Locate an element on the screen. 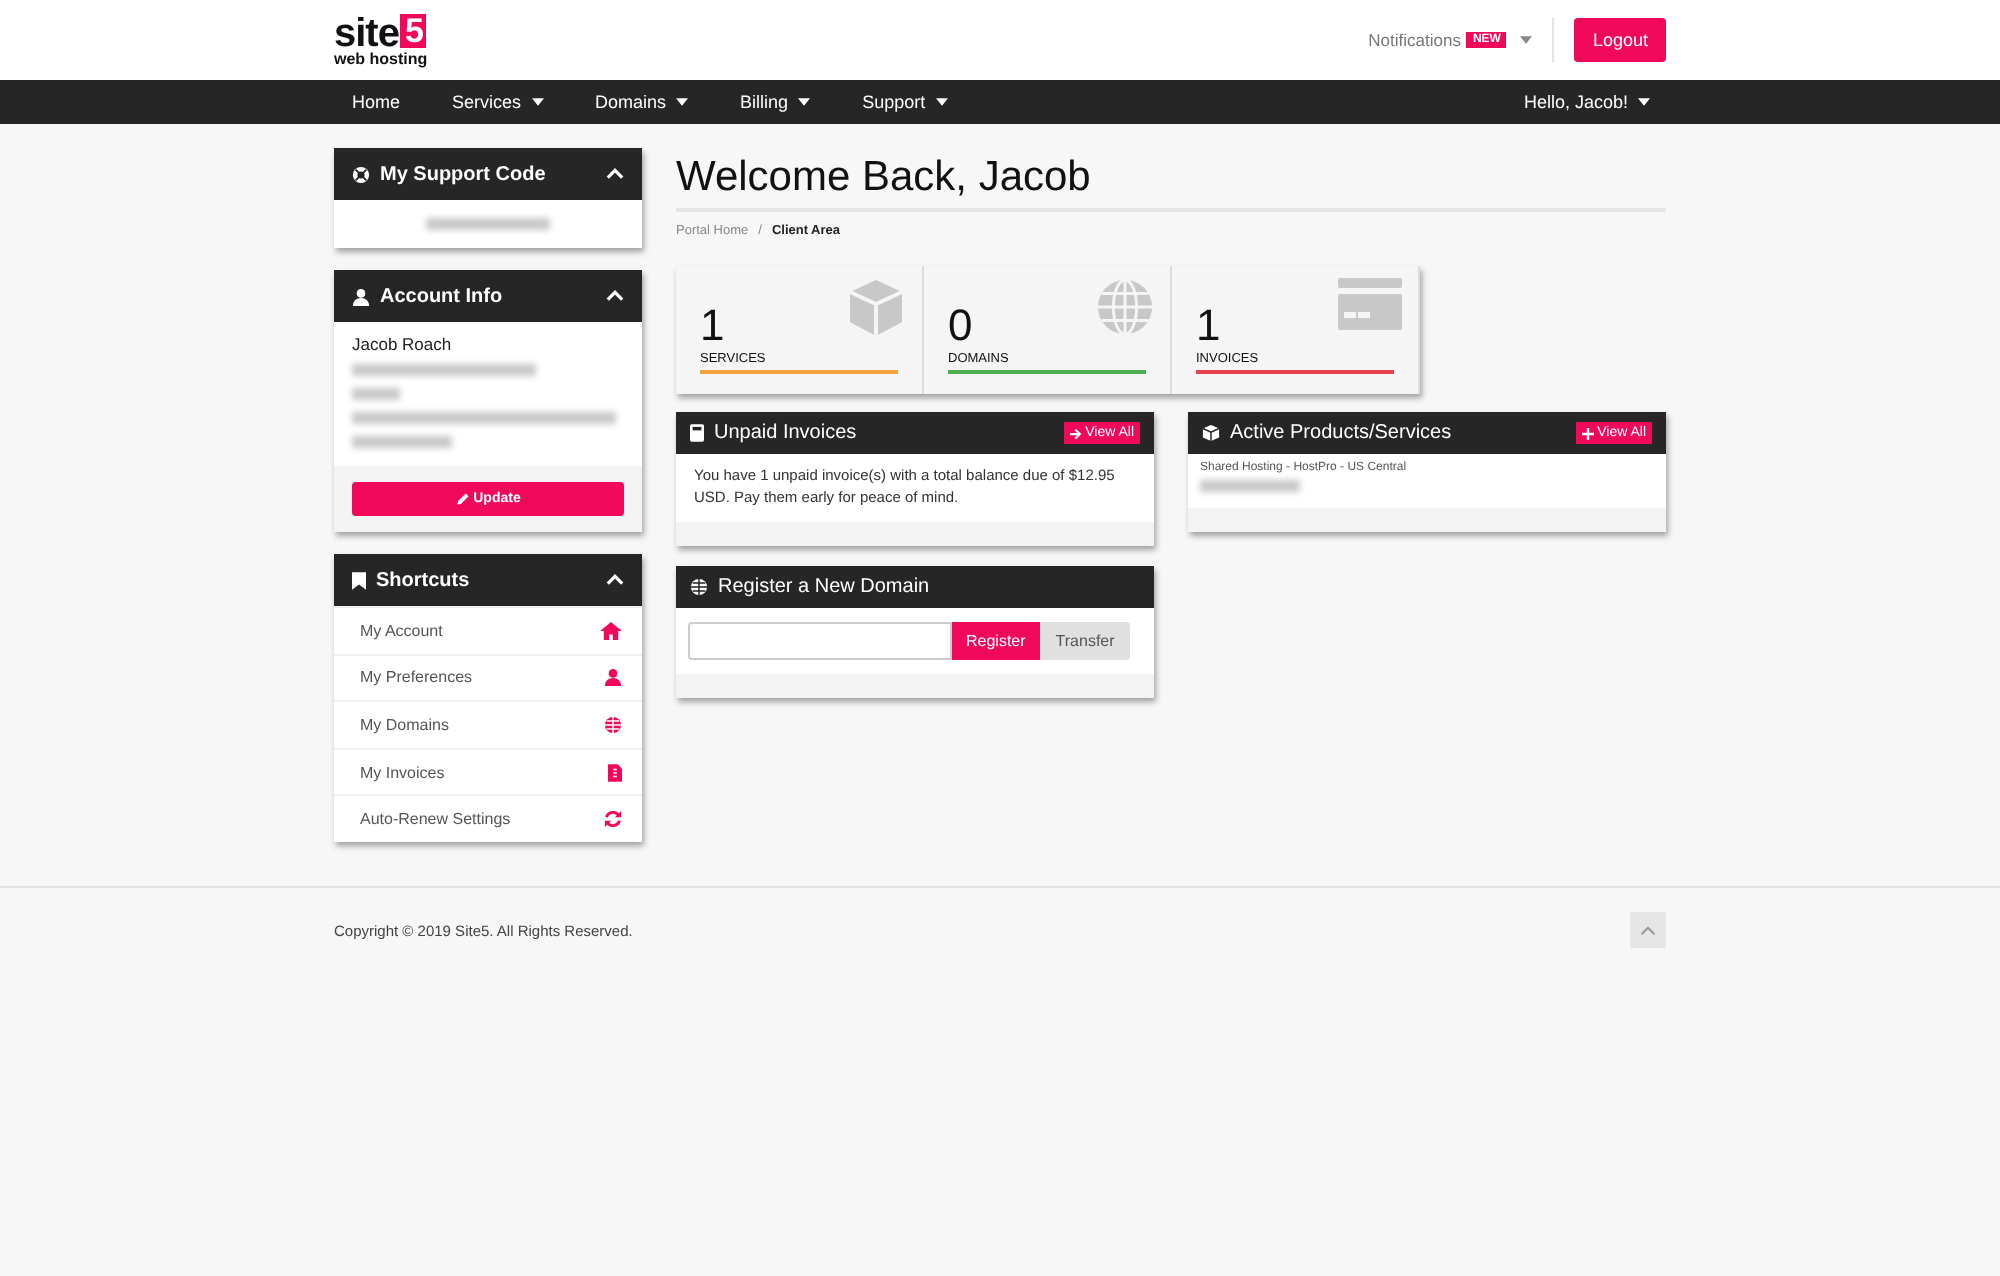  panel-title: Unpaid Invoices is located at coordinates (786, 433).